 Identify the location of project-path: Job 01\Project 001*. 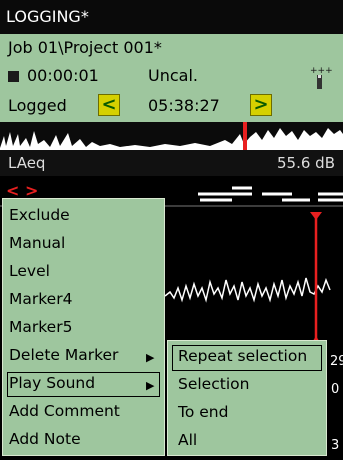
(85, 47).